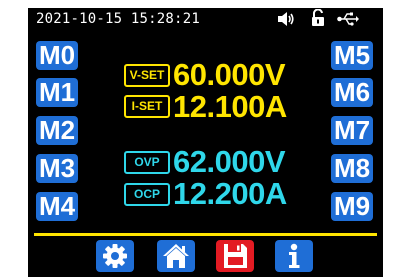  I want to click on home-icon, so click(176, 256).